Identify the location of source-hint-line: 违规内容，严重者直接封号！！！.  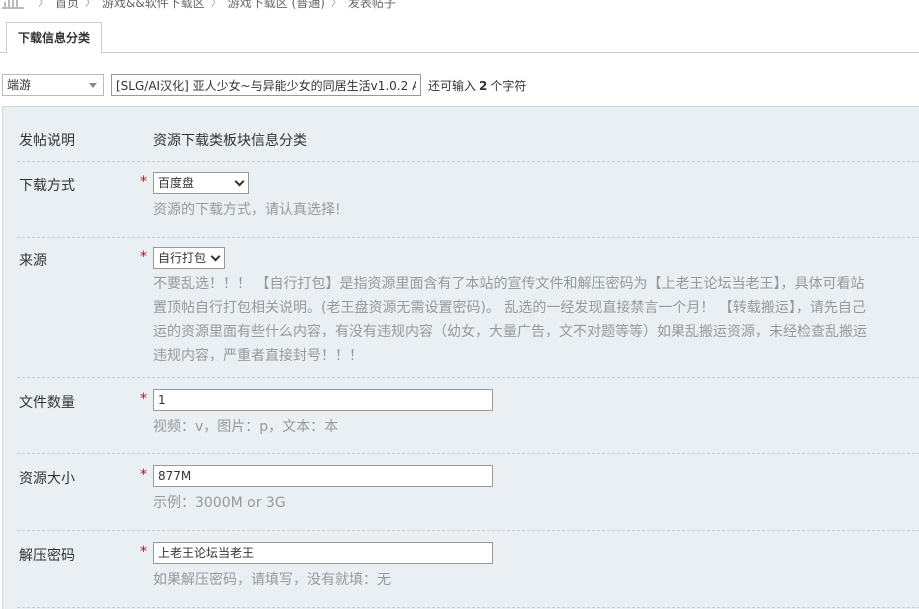
(258, 356).